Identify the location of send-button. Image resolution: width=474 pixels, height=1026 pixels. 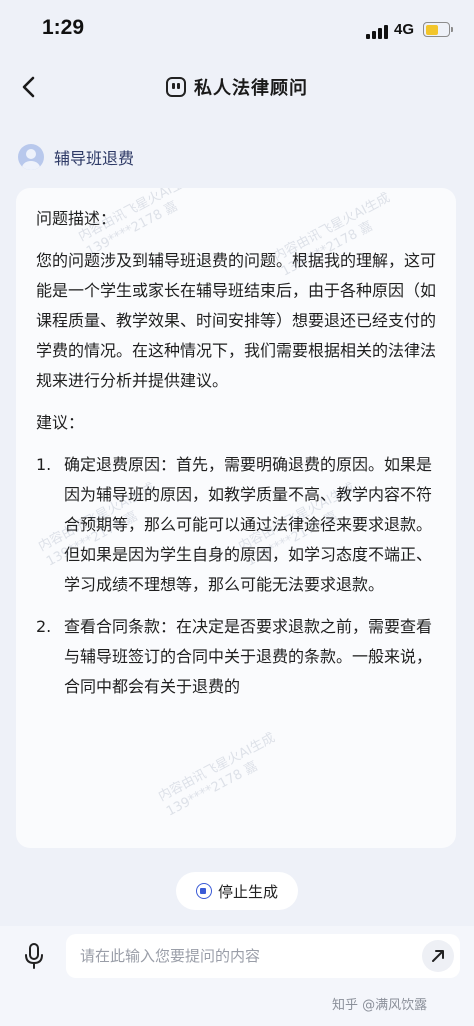
(438, 956).